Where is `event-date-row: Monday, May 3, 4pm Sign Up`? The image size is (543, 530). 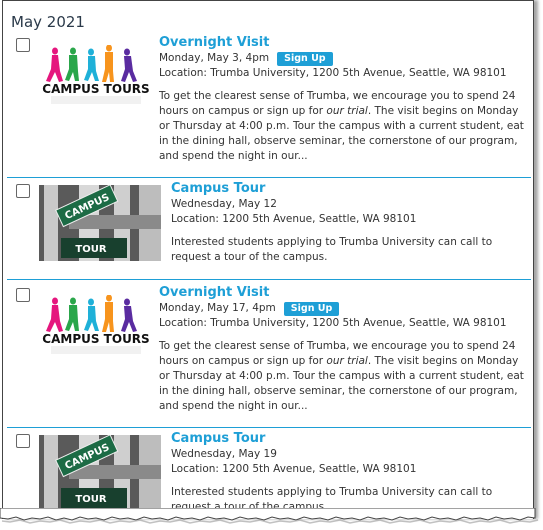 event-date-row: Monday, May 3, 4pm Sign Up is located at coordinates (344, 58).